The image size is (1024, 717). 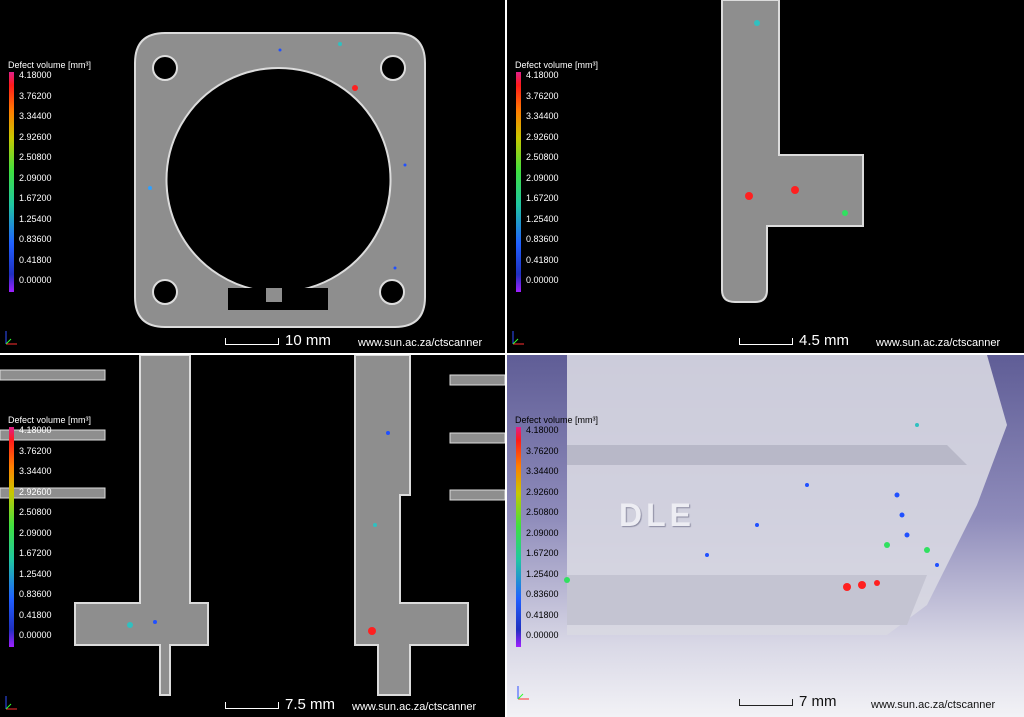 I want to click on embossed-text: DLE, so click(x=657, y=515).